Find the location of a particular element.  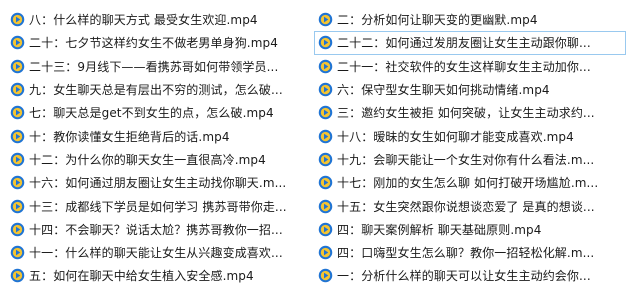

file-item: 十：教你读懂女生拒绝背后的话.mp4 is located at coordinates (158, 135).